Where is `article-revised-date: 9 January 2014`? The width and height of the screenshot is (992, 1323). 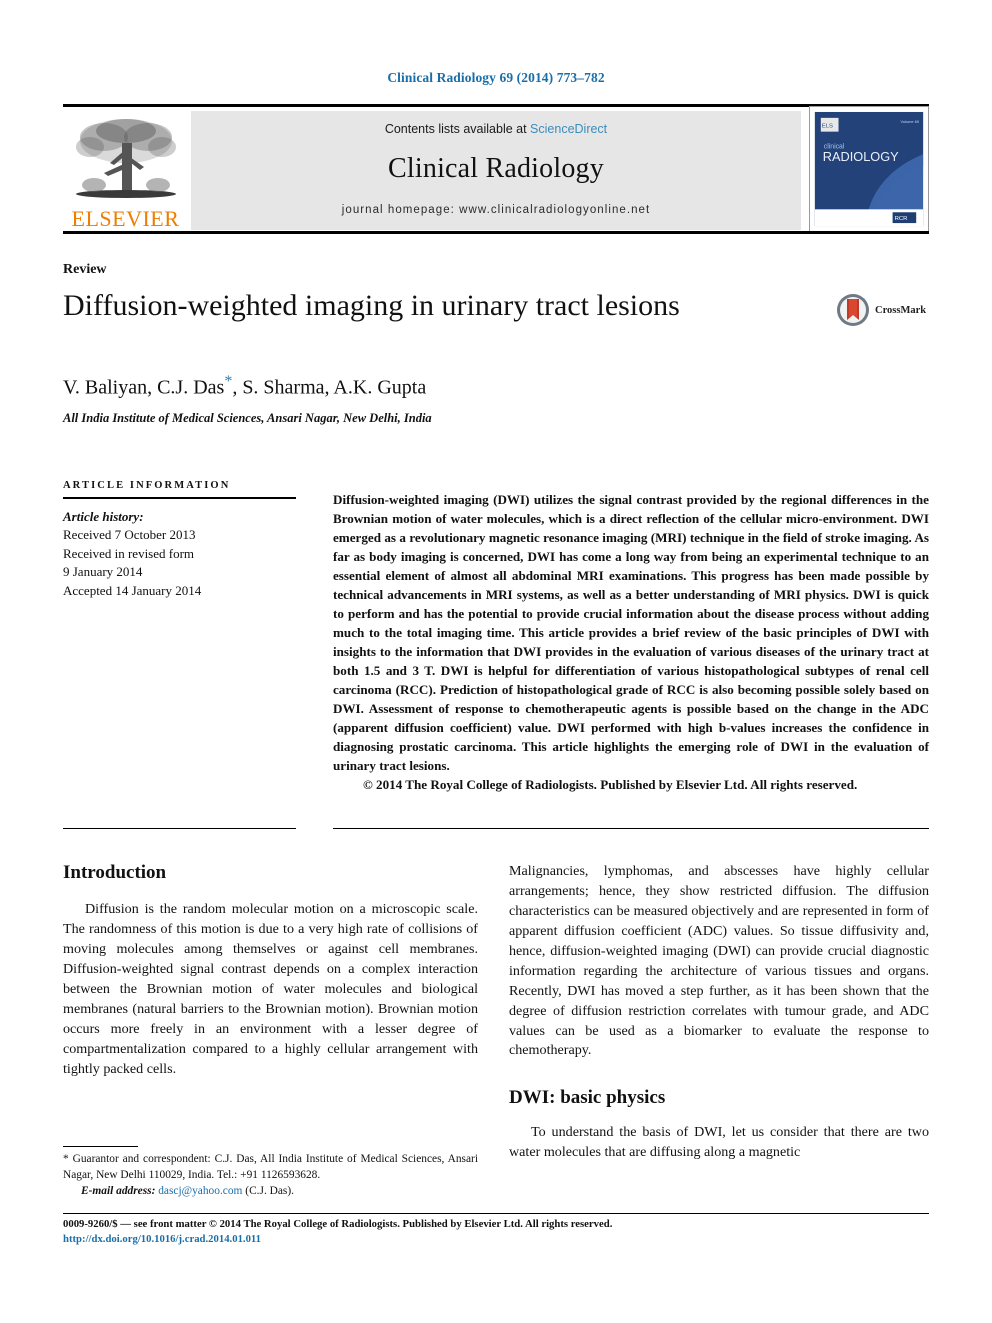 article-revised-date: 9 January 2014 is located at coordinates (103, 572).